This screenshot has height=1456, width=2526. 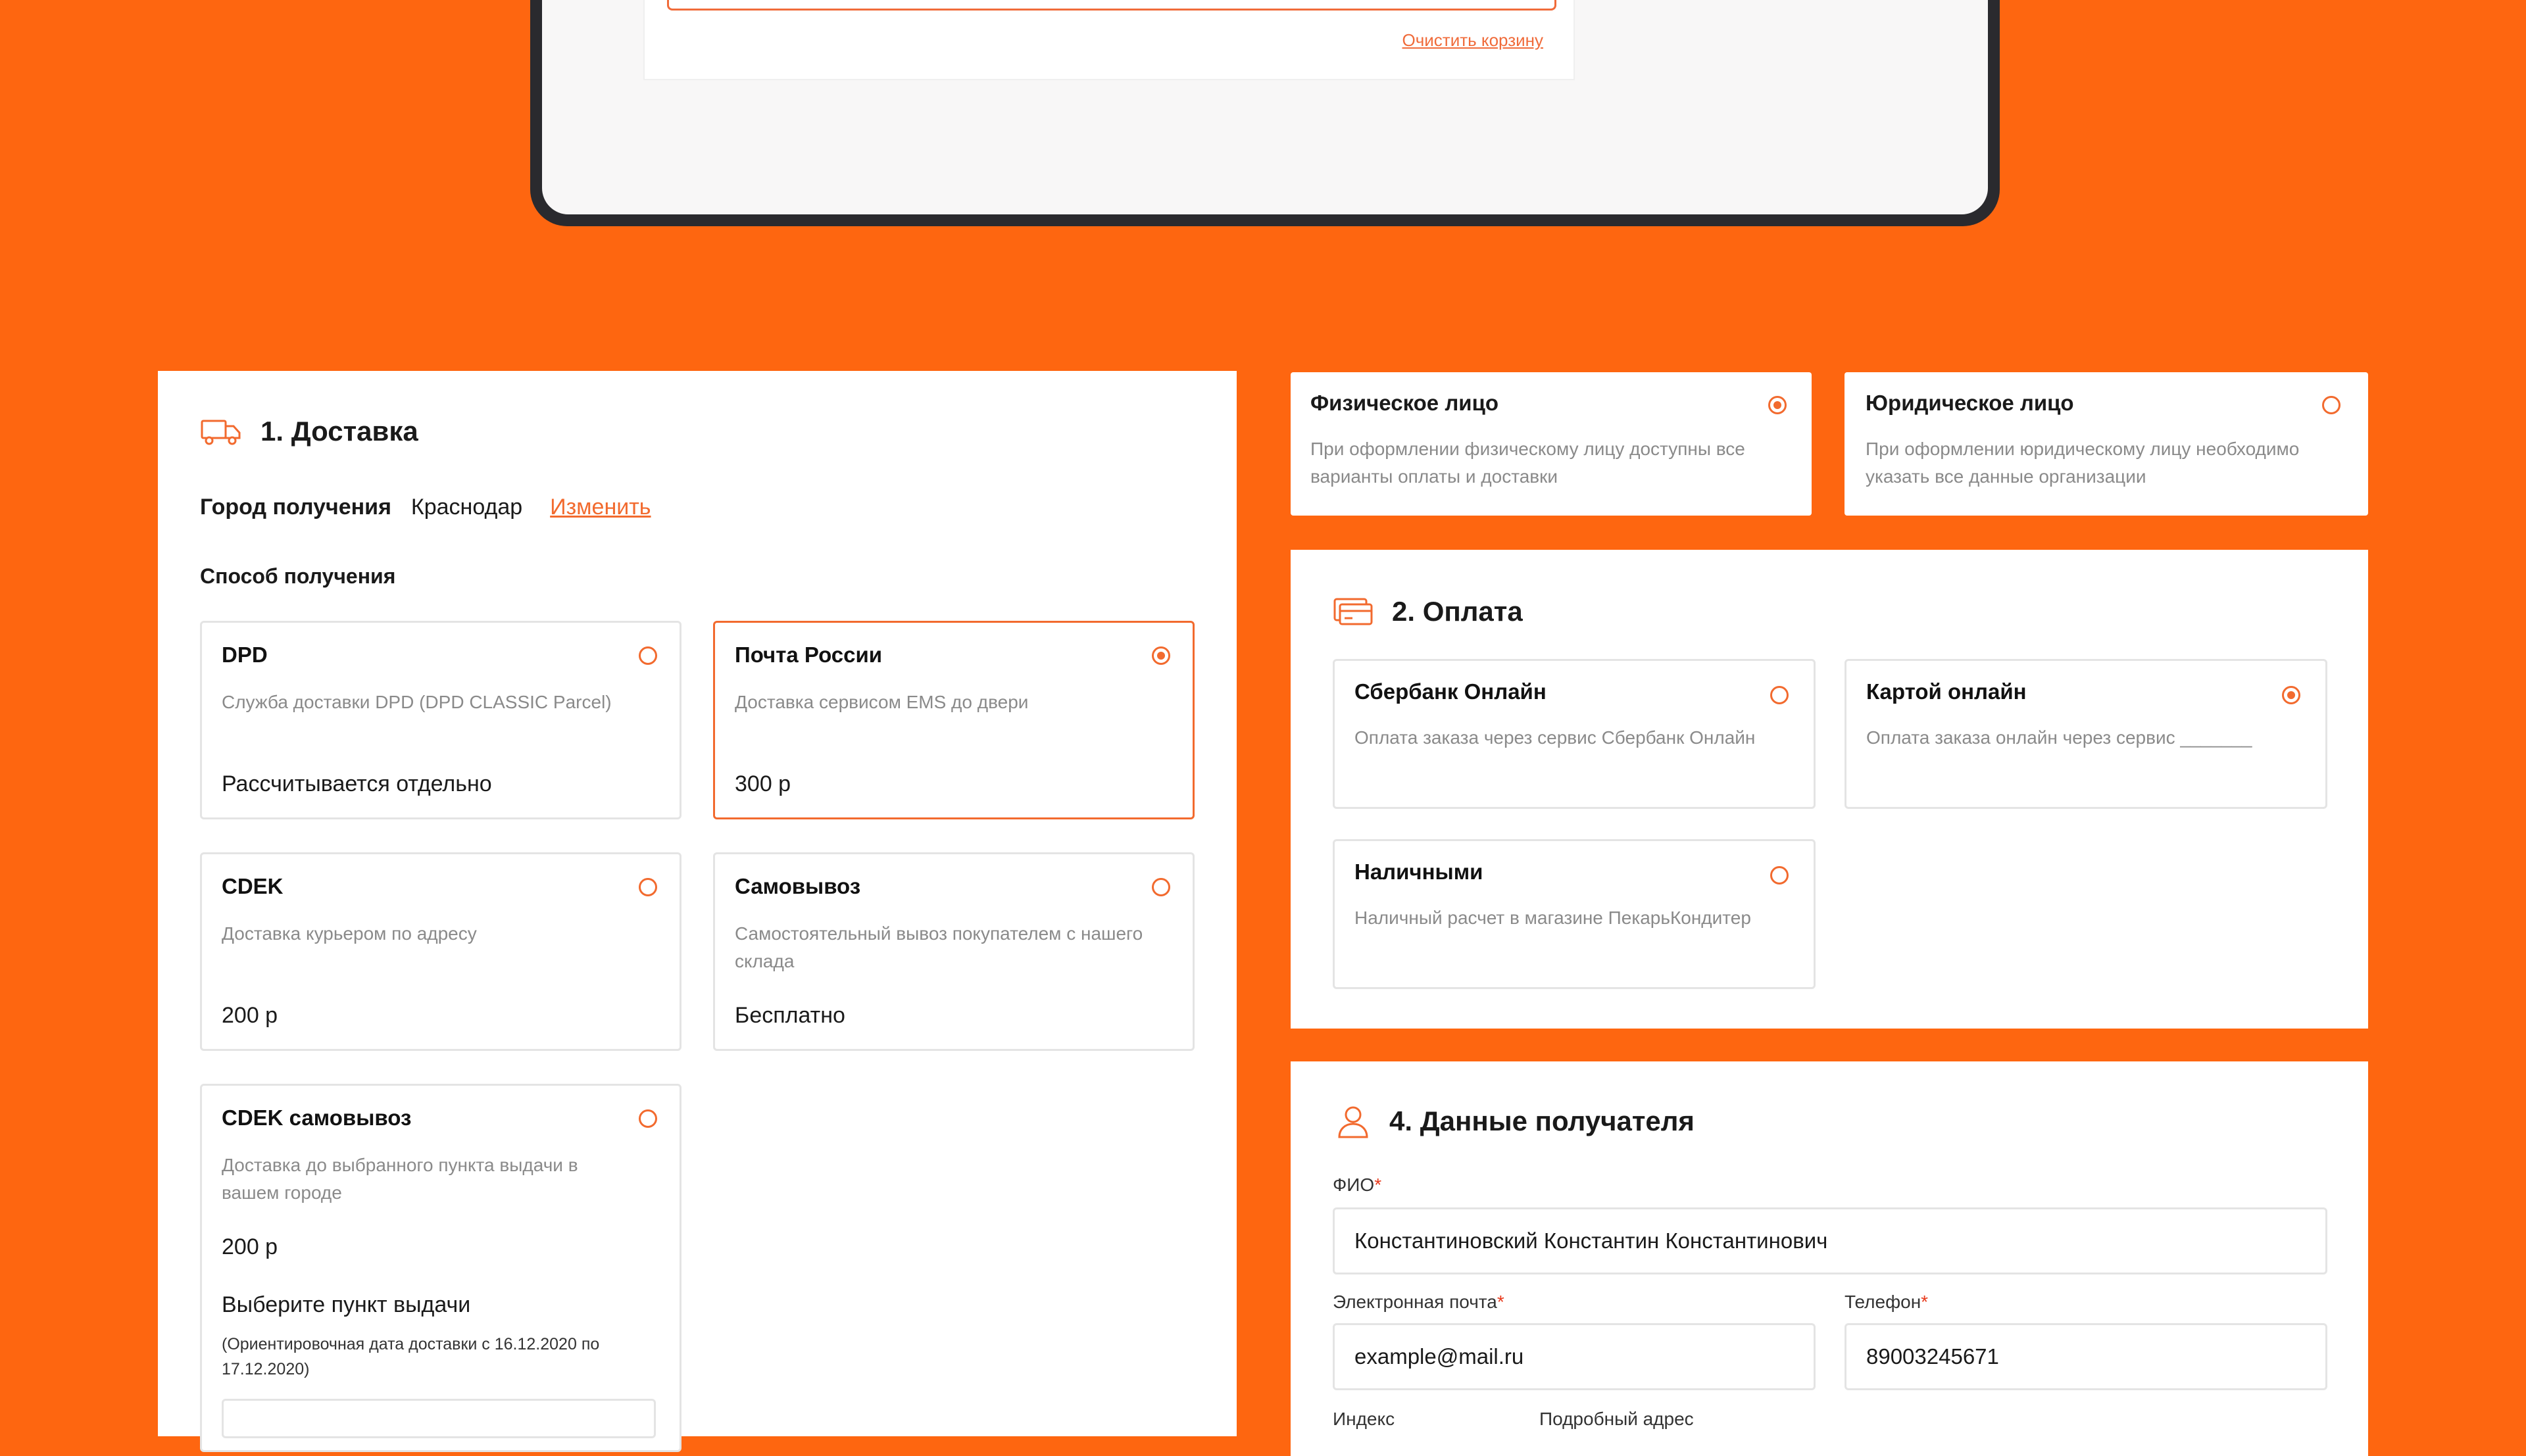 What do you see at coordinates (317, 1117) in the screenshot?
I see `option-title: CDEK самовывоз` at bounding box center [317, 1117].